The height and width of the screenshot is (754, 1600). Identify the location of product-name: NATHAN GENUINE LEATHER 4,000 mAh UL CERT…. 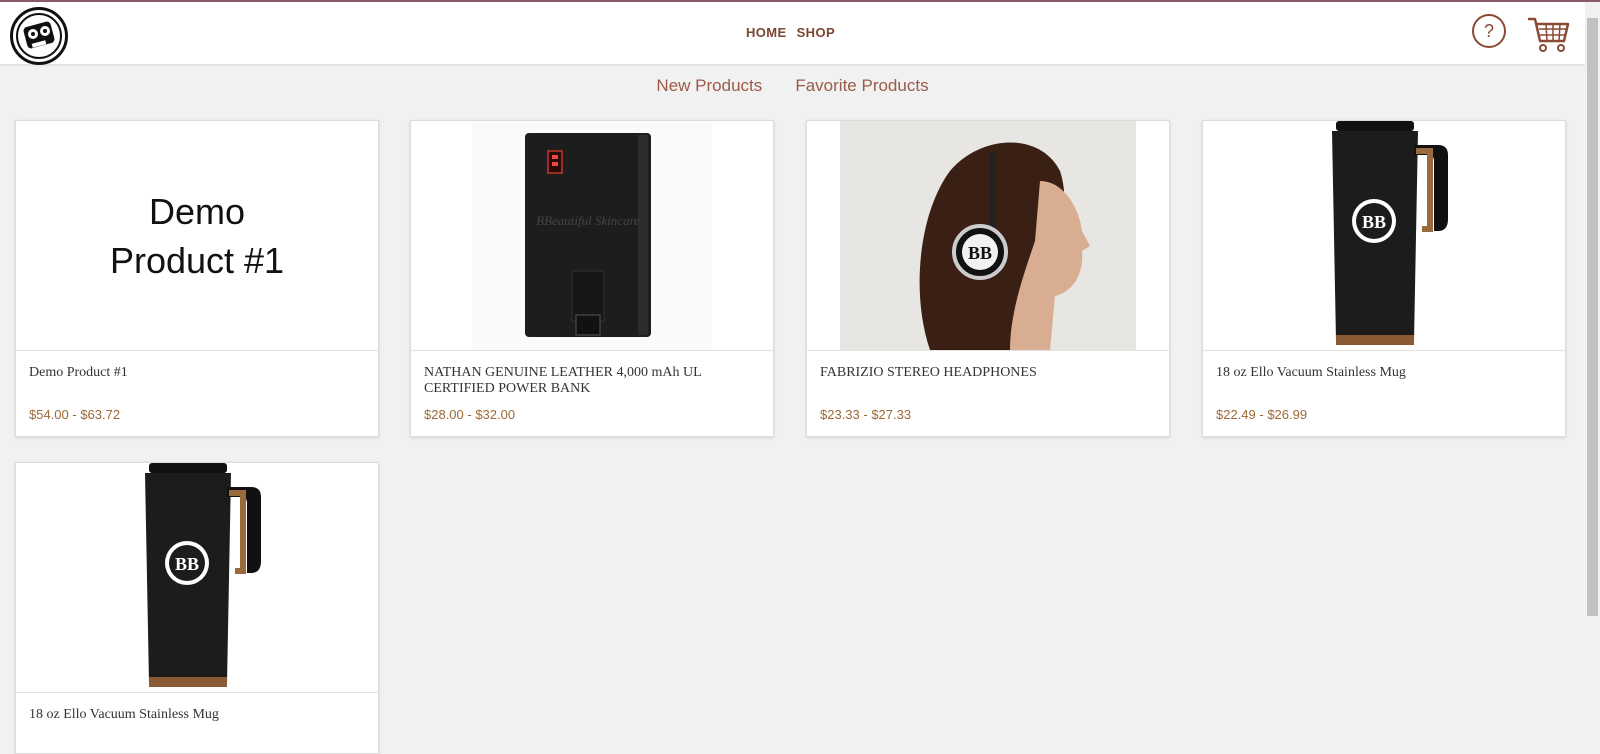
(592, 379).